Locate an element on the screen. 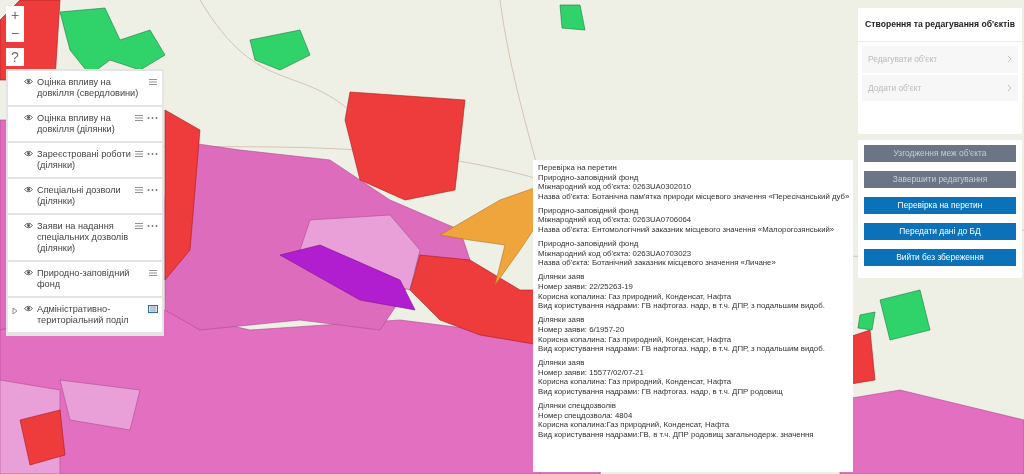 This screenshot has height=474, width=1024. layer-title: Зареєстровані роботи (ділянки) is located at coordinates (84, 160).